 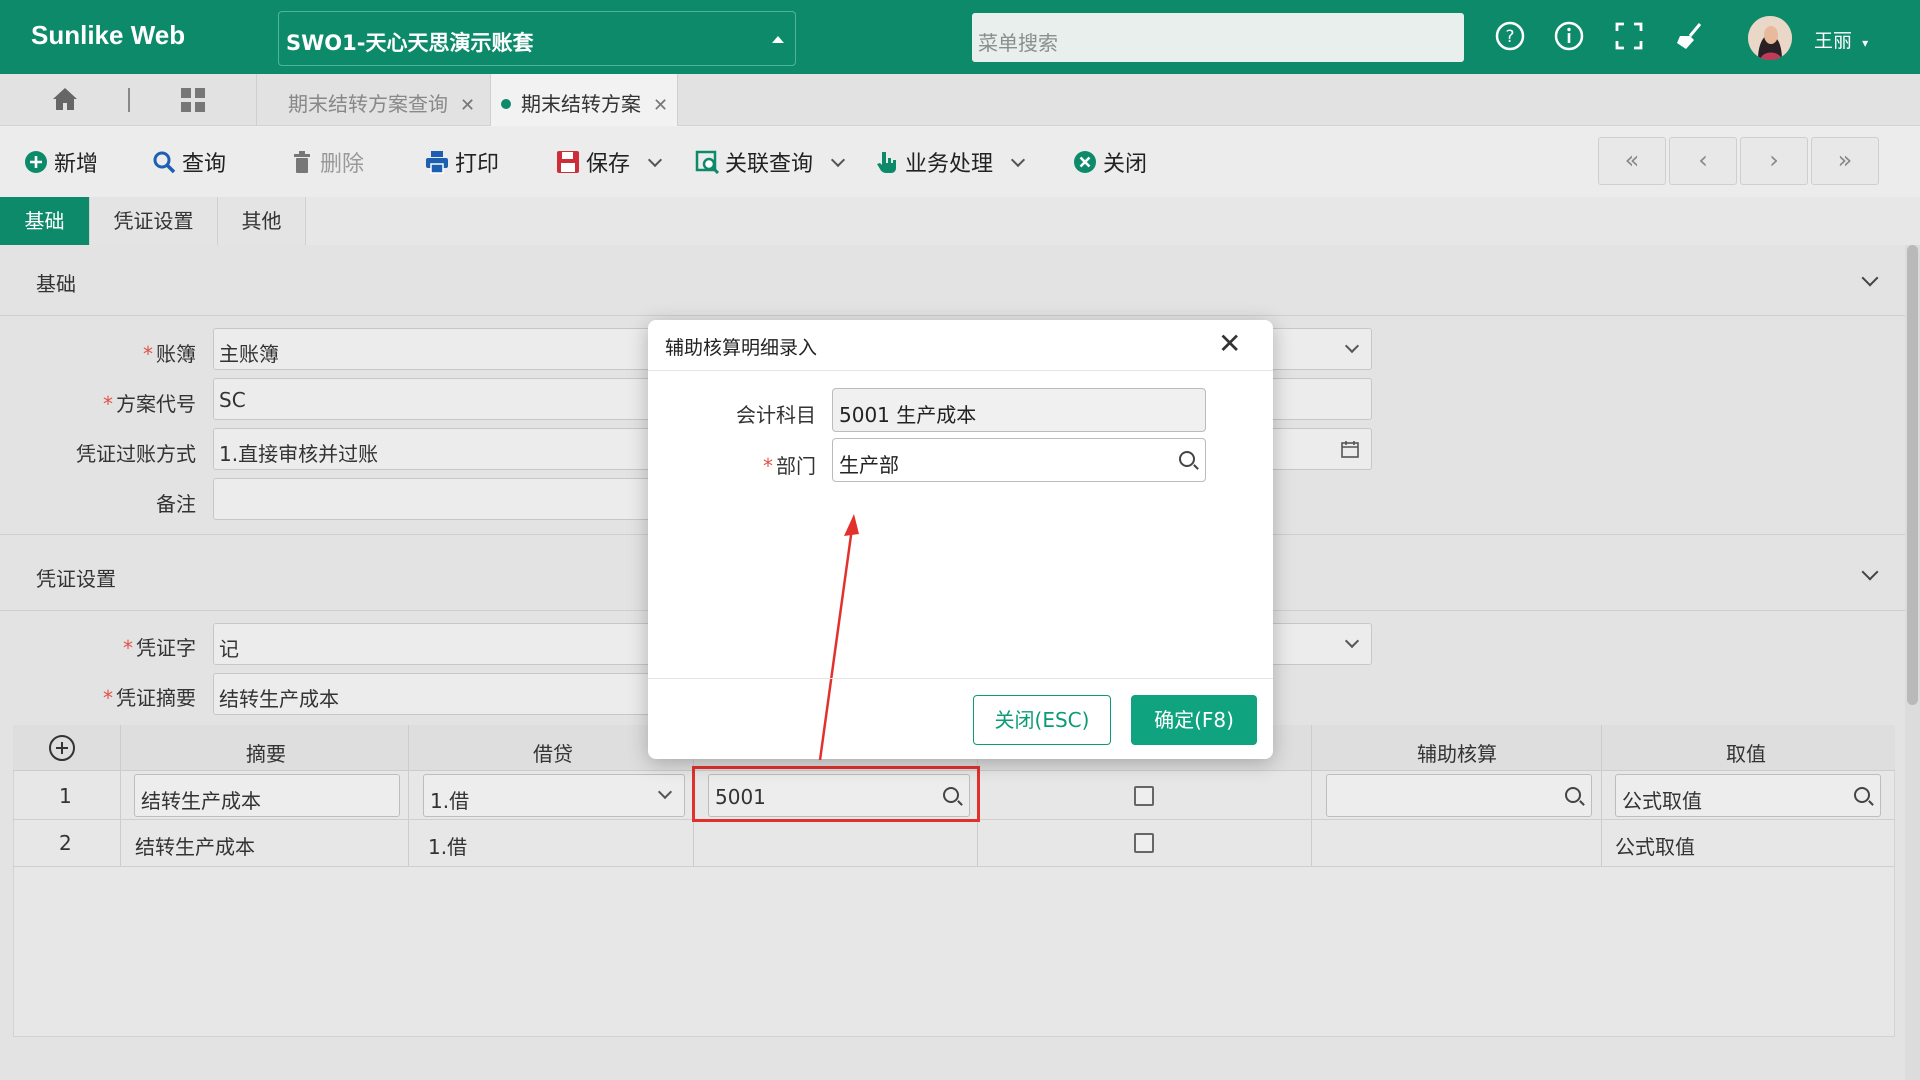 What do you see at coordinates (1748, 795) in the screenshot?
I see `row-value-input: 公式取值` at bounding box center [1748, 795].